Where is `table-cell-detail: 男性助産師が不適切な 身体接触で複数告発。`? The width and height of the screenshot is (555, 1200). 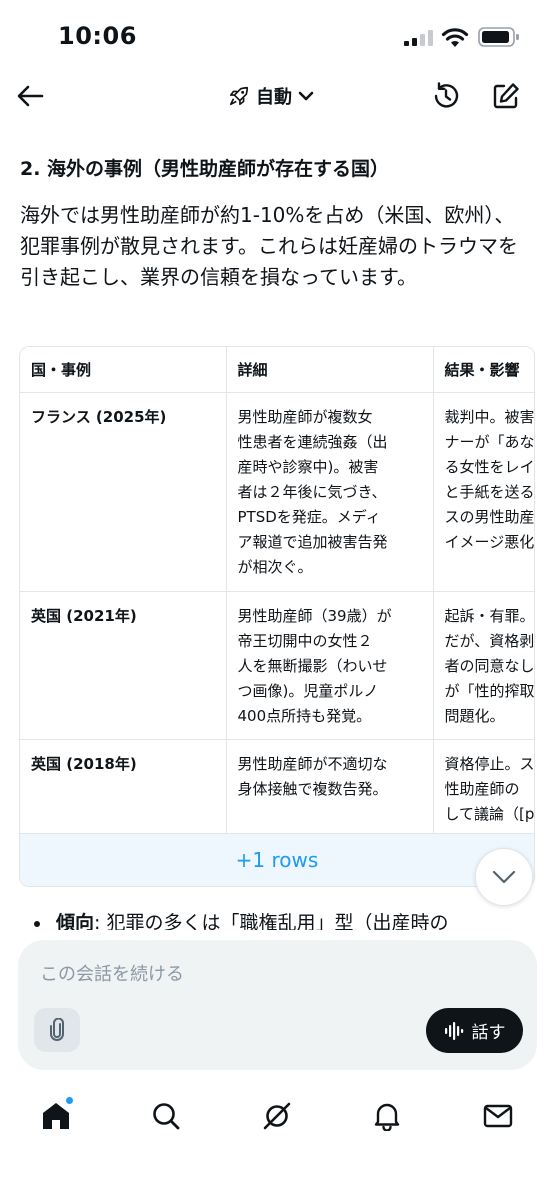 table-cell-detail: 男性助産師が不適切な 身体接触で複数告発。 is located at coordinates (330, 789).